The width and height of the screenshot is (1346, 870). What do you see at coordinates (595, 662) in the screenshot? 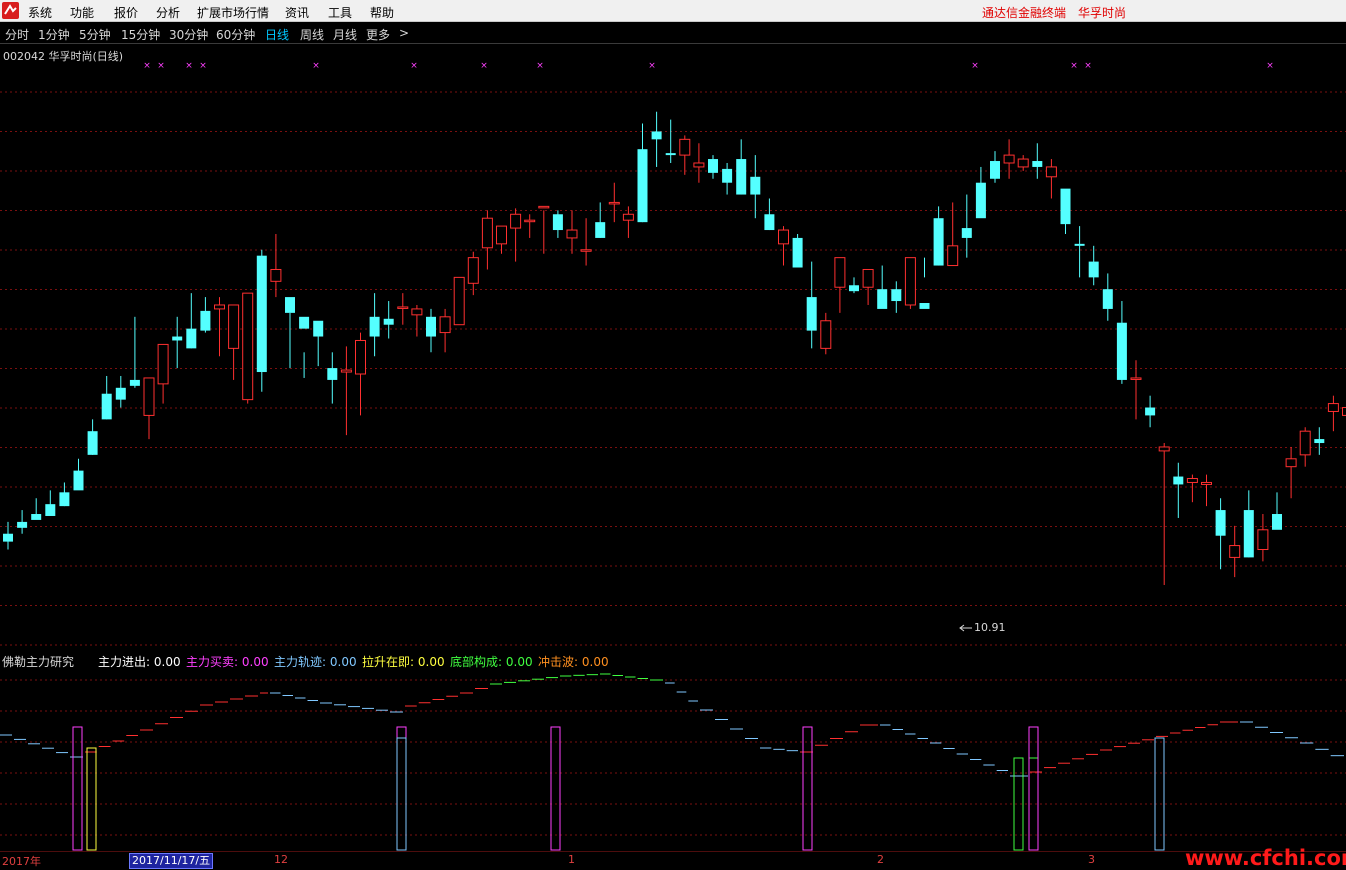
I see `legend-shockwave-value: 0.00` at bounding box center [595, 662].